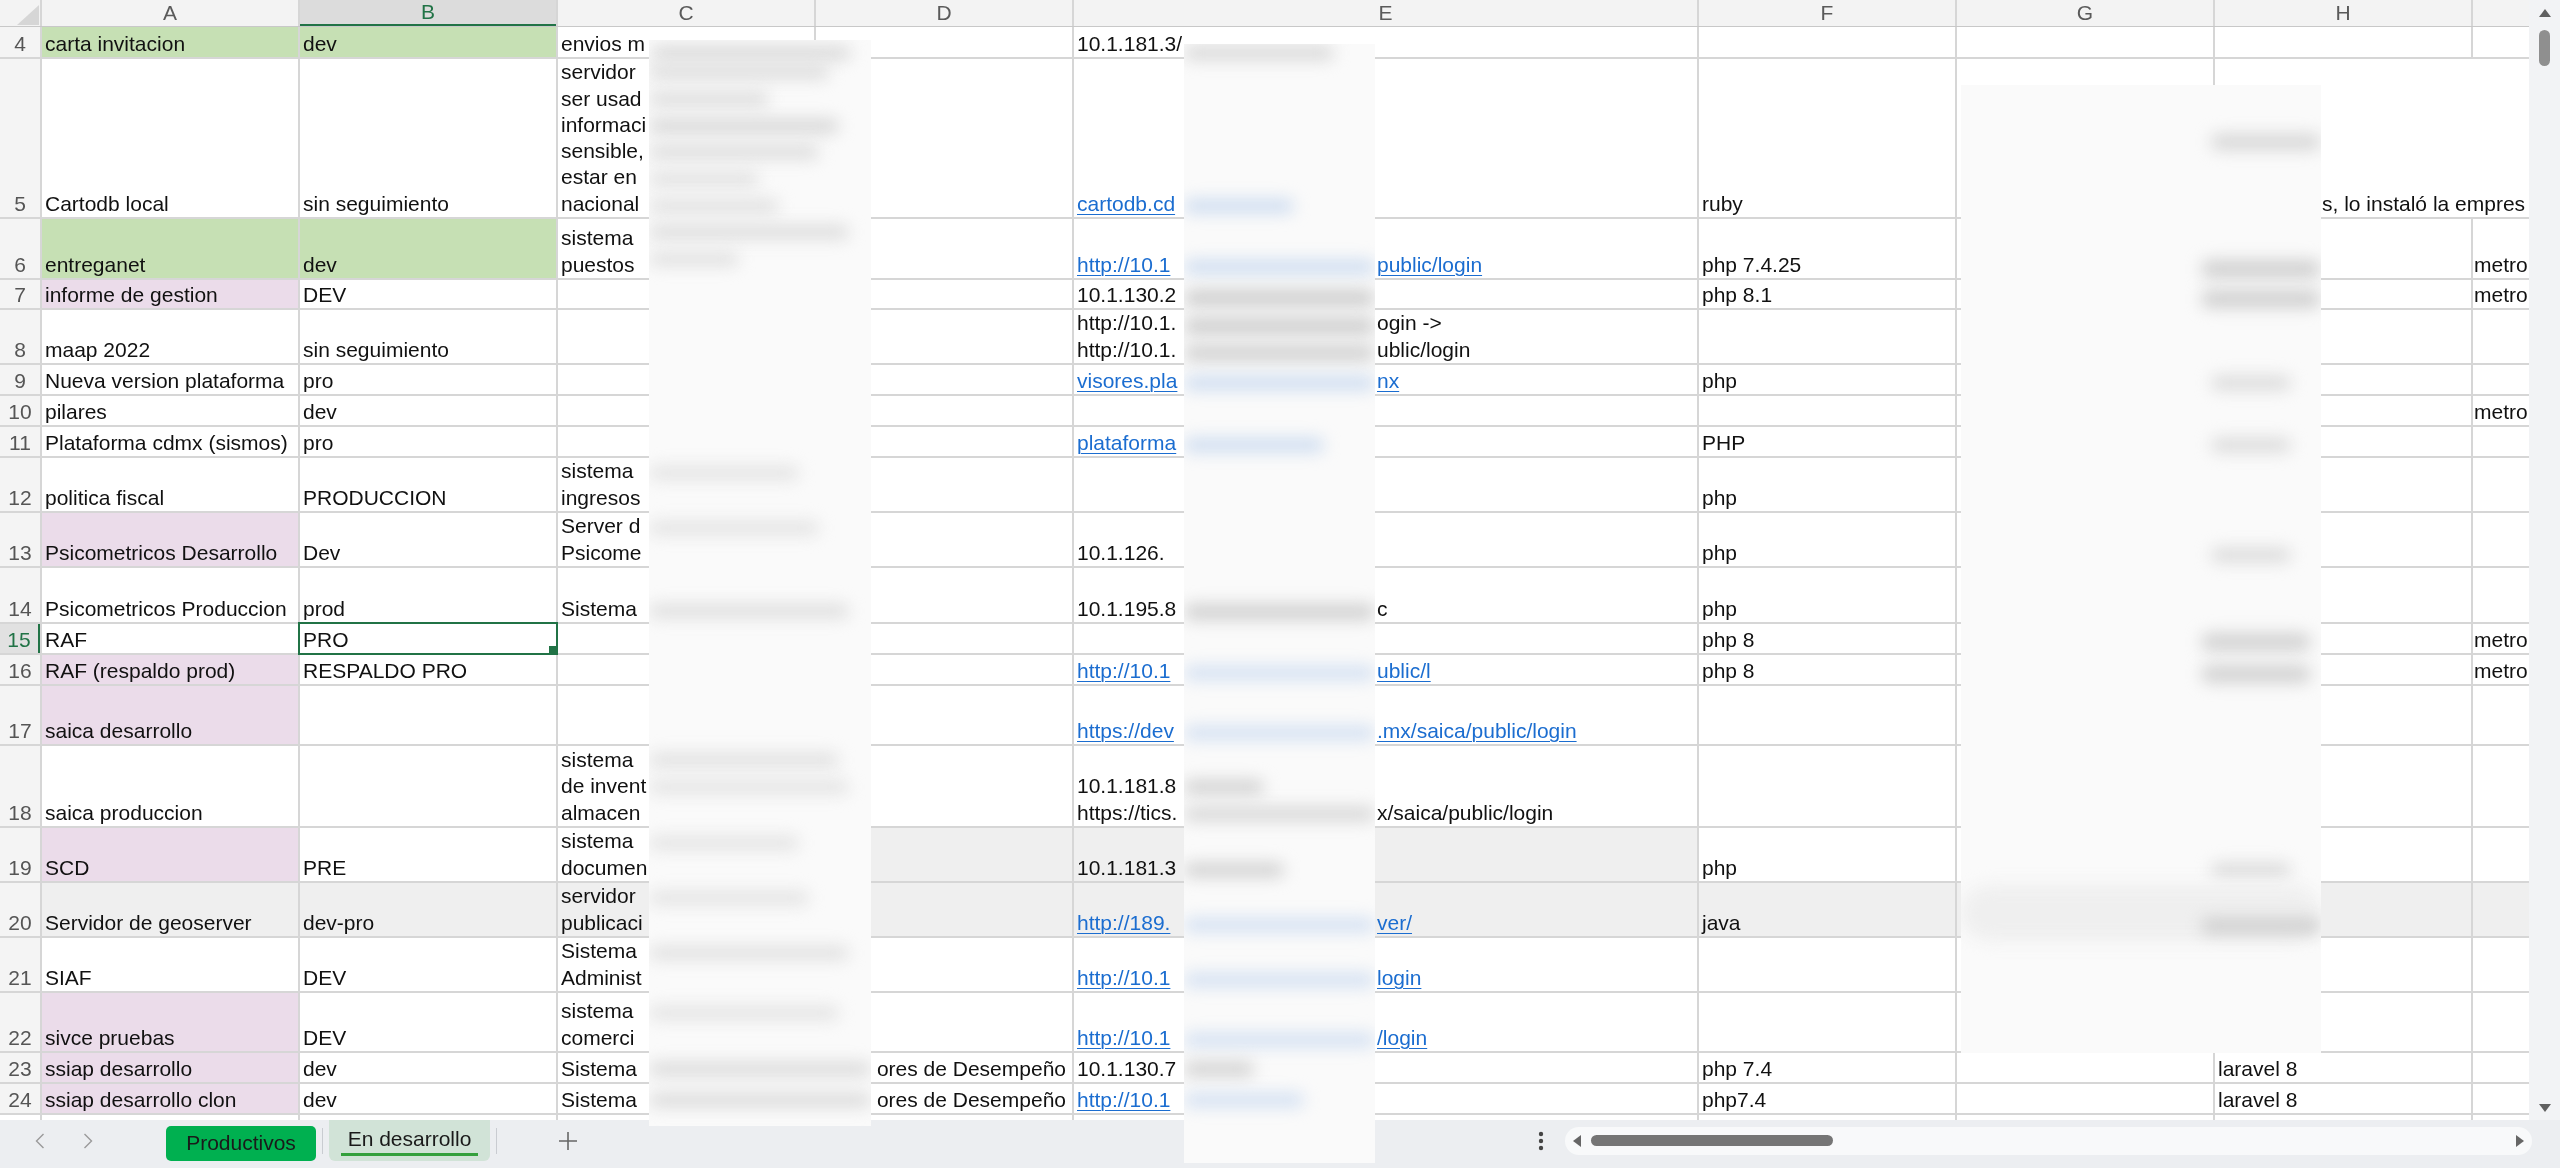  I want to click on cell-text: entreganet, so click(95, 264).